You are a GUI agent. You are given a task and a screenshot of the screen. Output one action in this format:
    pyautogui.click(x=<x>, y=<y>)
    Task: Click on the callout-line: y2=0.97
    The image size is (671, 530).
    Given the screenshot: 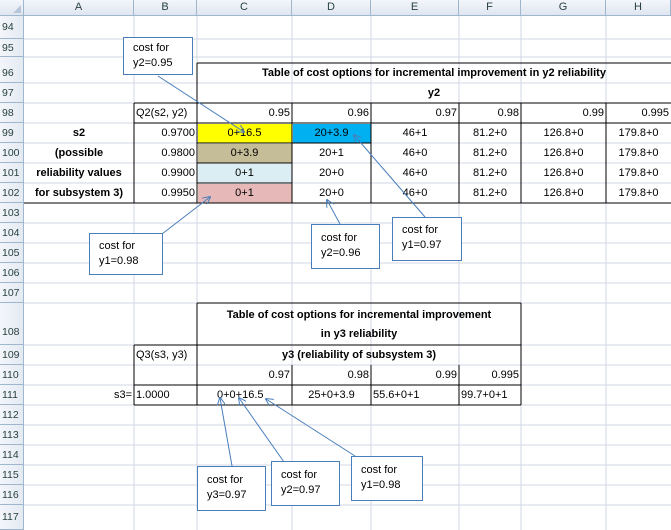 What is the action you would take?
    pyautogui.click(x=301, y=490)
    